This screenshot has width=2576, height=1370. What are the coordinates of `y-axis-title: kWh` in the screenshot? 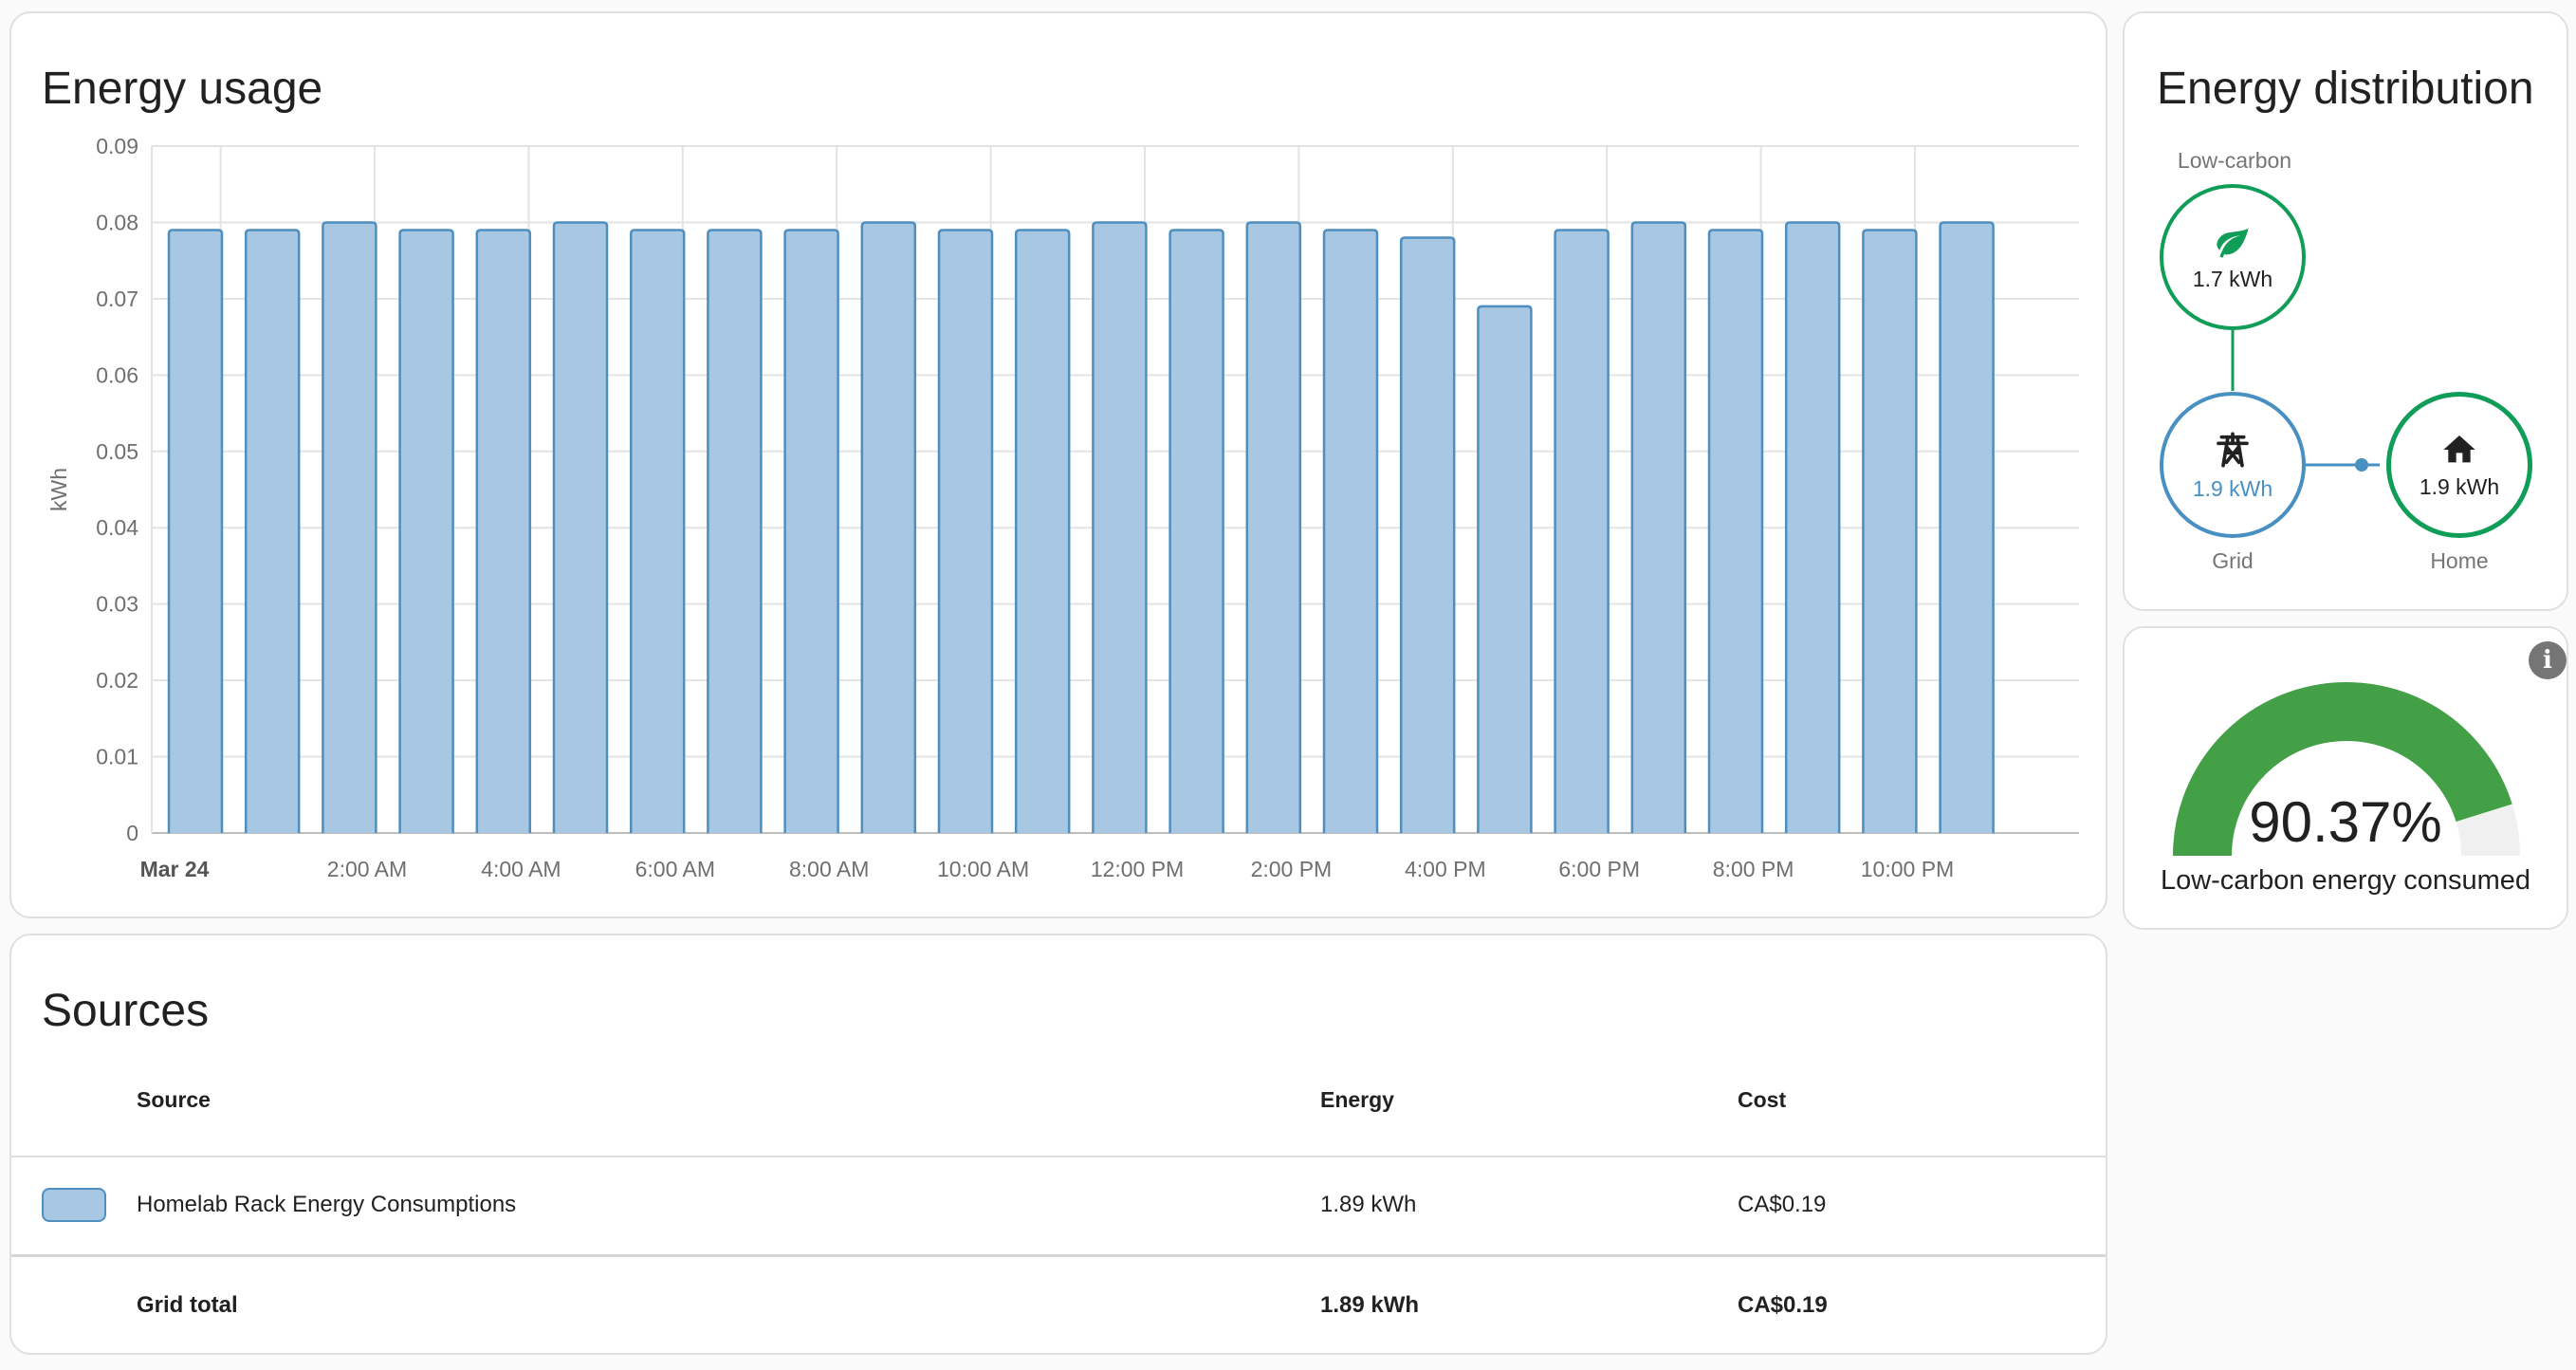 It's located at (58, 489).